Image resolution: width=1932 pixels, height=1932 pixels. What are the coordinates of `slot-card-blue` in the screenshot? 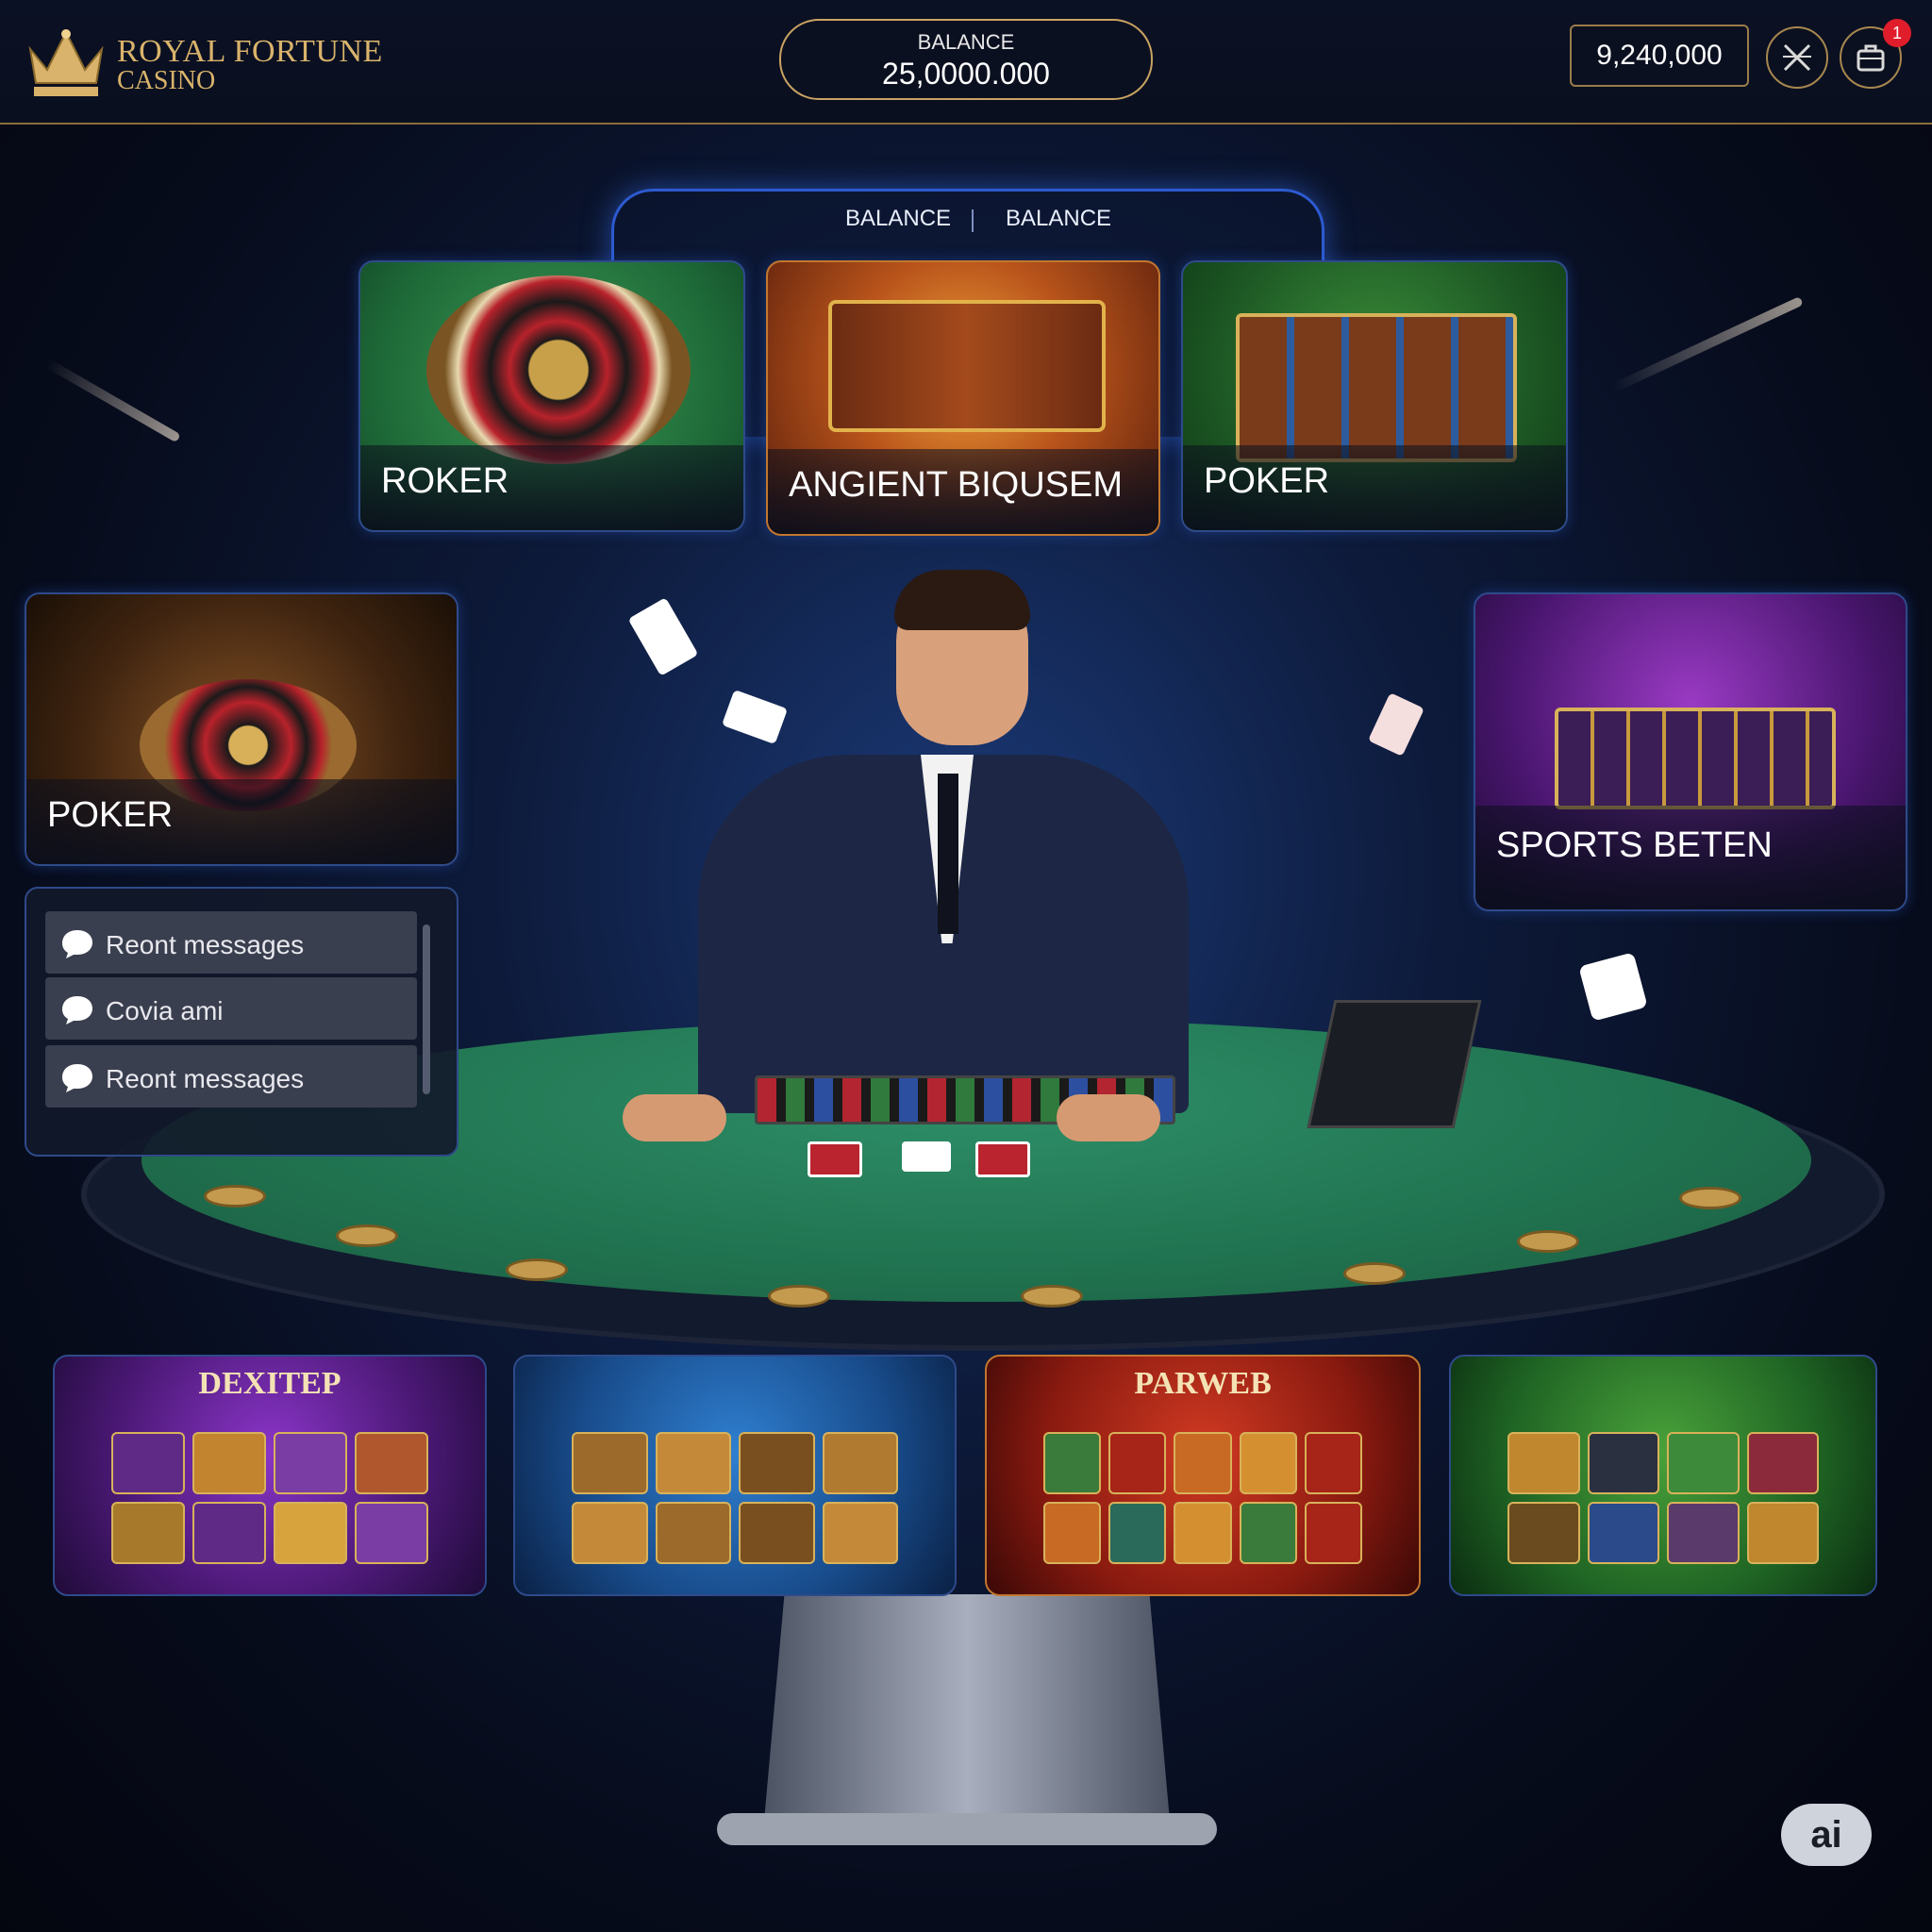 It's located at (735, 1476).